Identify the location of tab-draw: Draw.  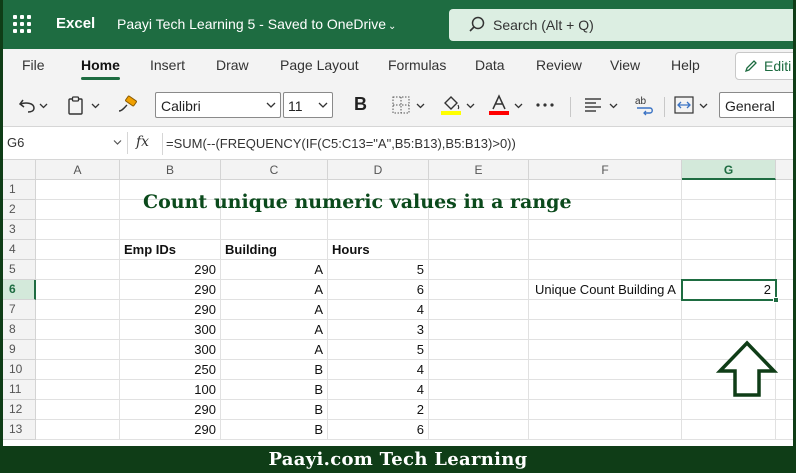
(232, 65).